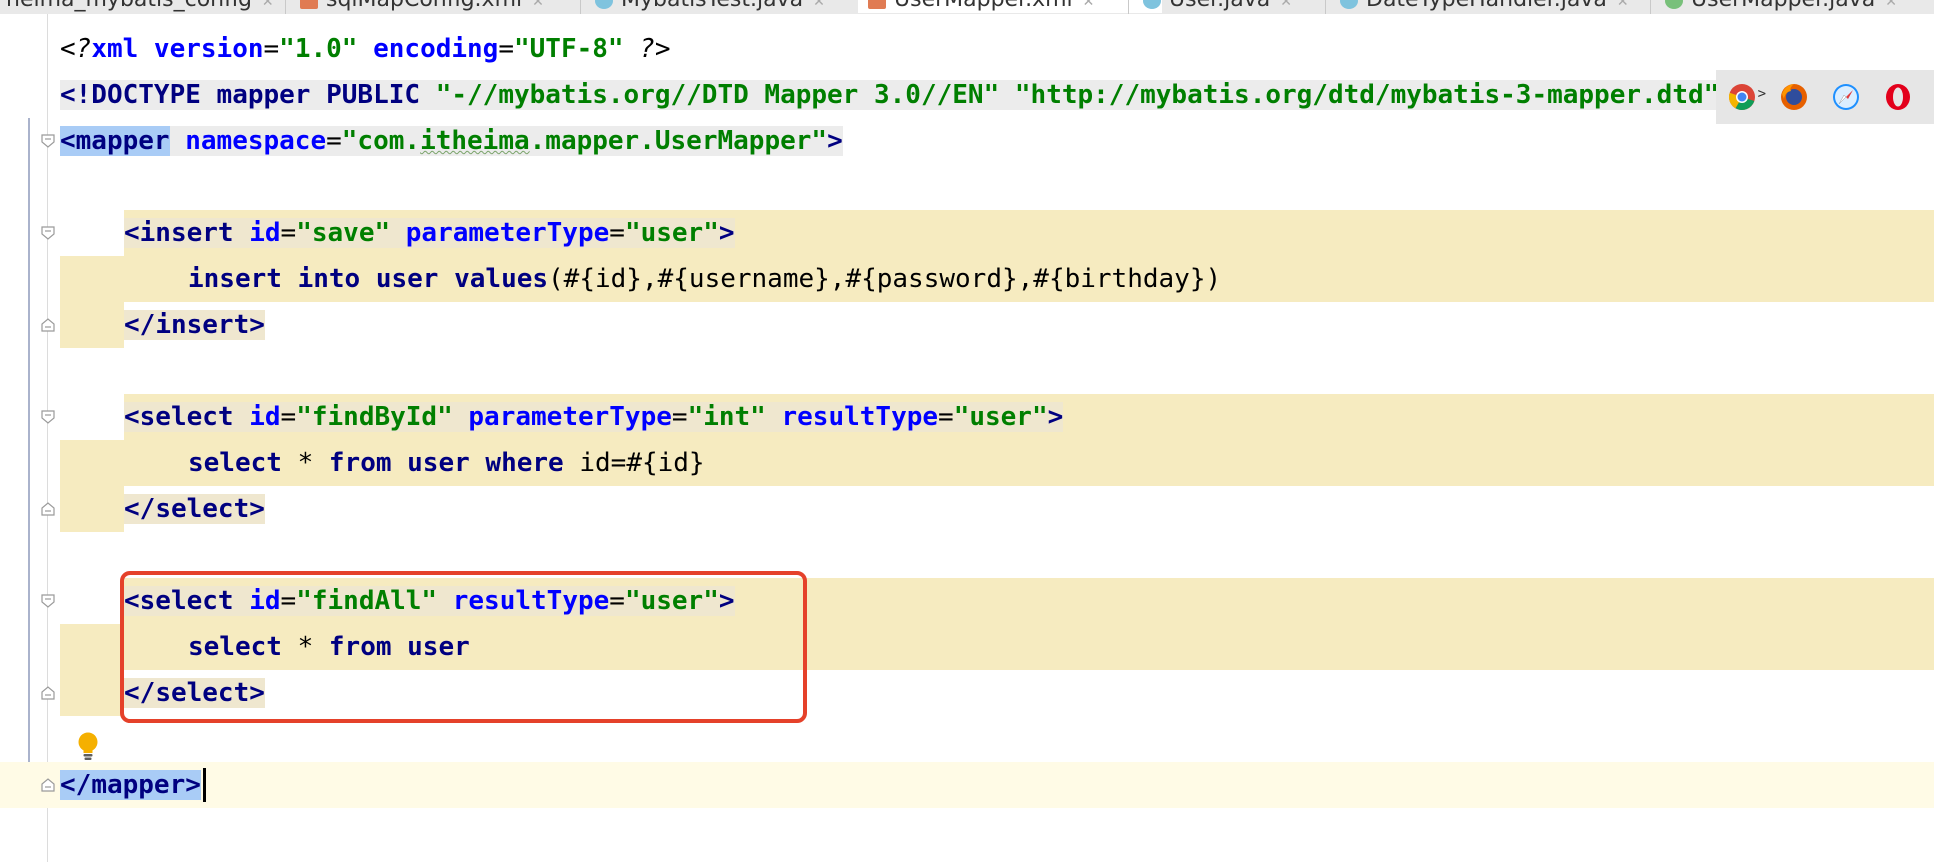 The image size is (1934, 862). Describe the element at coordinates (1674, 4) in the screenshot. I see `java-interface-icon` at that location.